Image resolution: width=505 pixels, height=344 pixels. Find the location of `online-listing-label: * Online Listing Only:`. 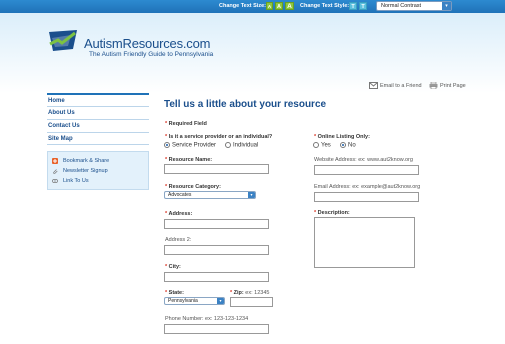

online-listing-label: * Online Listing Only: is located at coordinates (342, 137).